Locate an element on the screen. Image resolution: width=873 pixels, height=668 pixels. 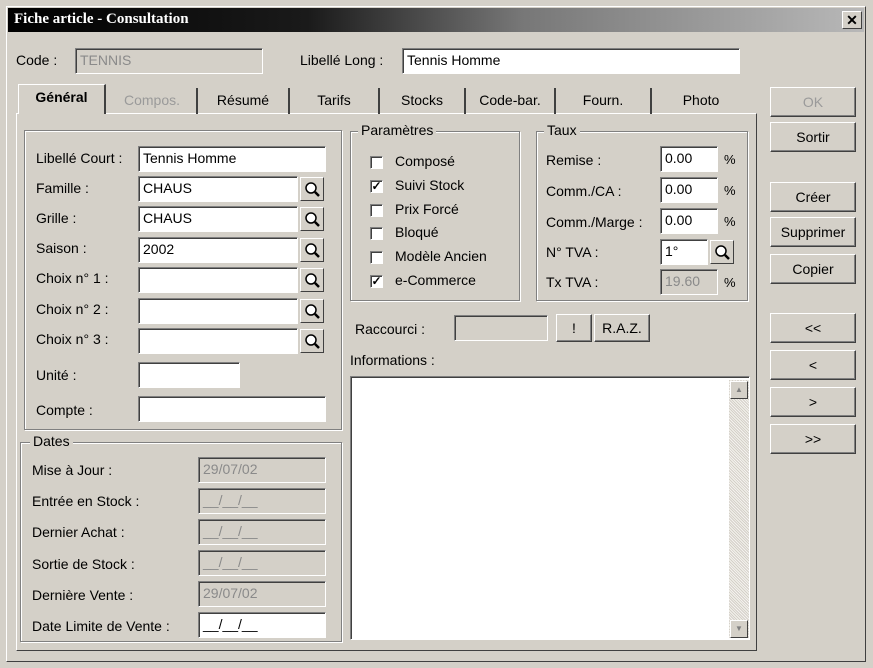
tab-tarifs: Tarifs is located at coordinates (335, 101).